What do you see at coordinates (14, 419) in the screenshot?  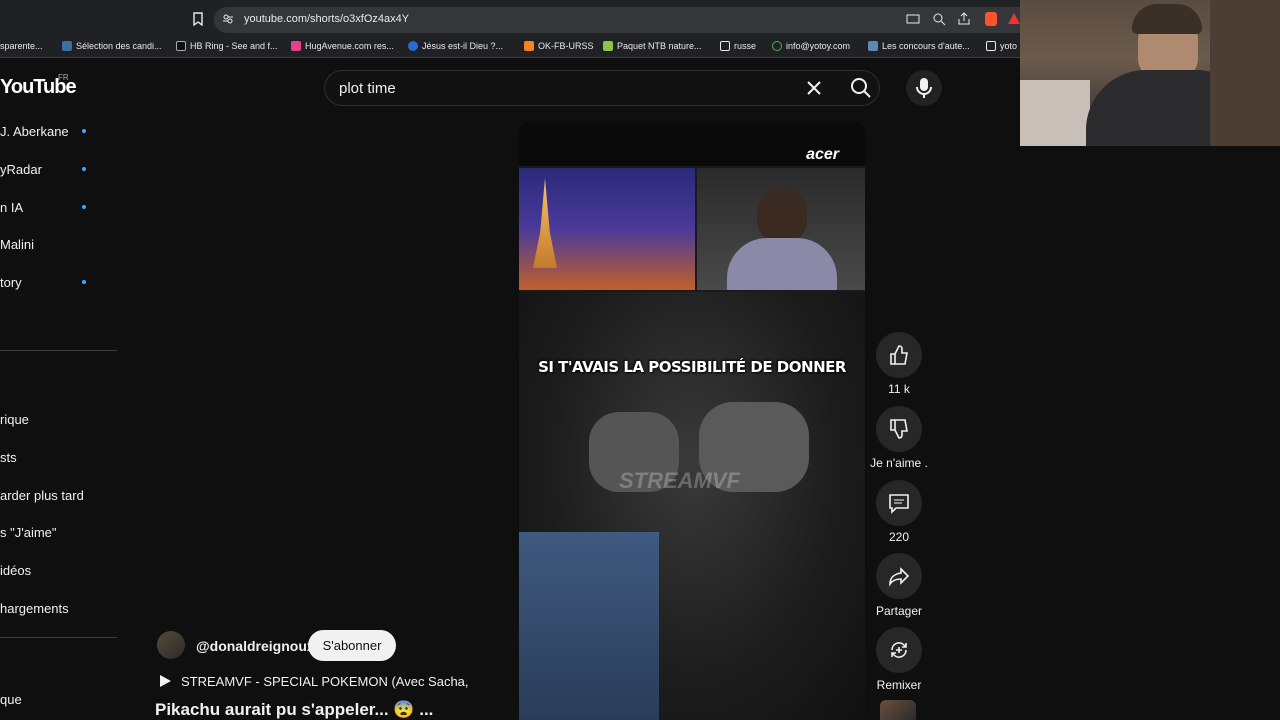 I see `sidebar-item-history: rique` at bounding box center [14, 419].